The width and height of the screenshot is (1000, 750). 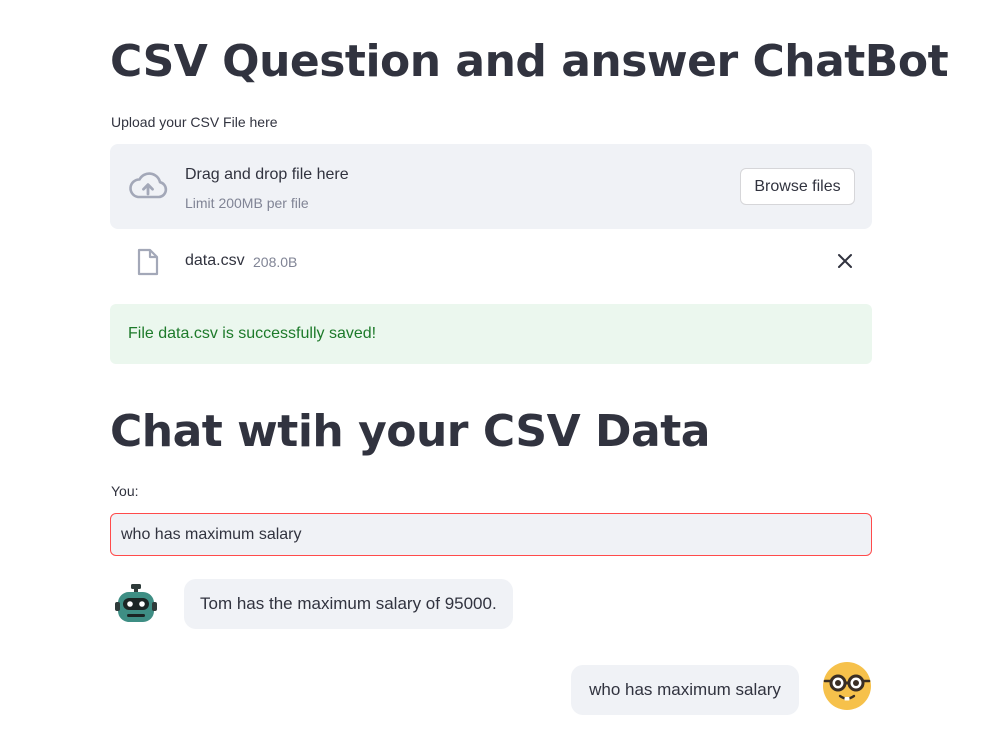 What do you see at coordinates (275, 262) in the screenshot?
I see `file-size: 208.0B` at bounding box center [275, 262].